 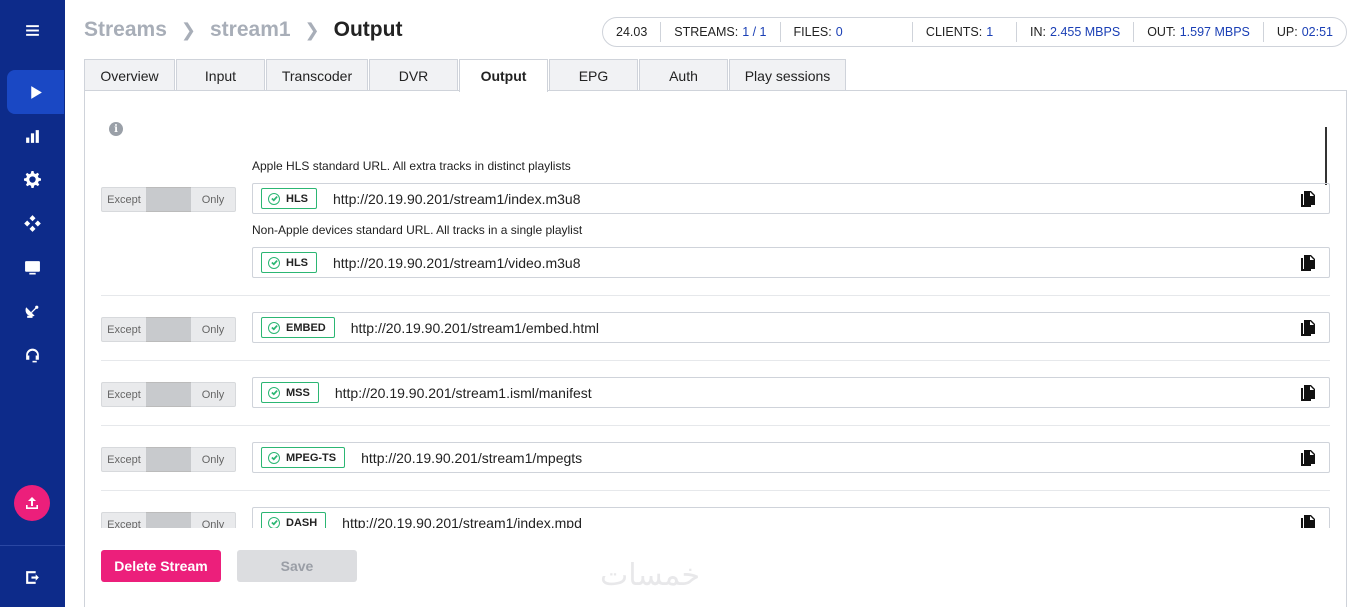 I want to click on delete-stream-button: Delete Stream, so click(x=161, y=566).